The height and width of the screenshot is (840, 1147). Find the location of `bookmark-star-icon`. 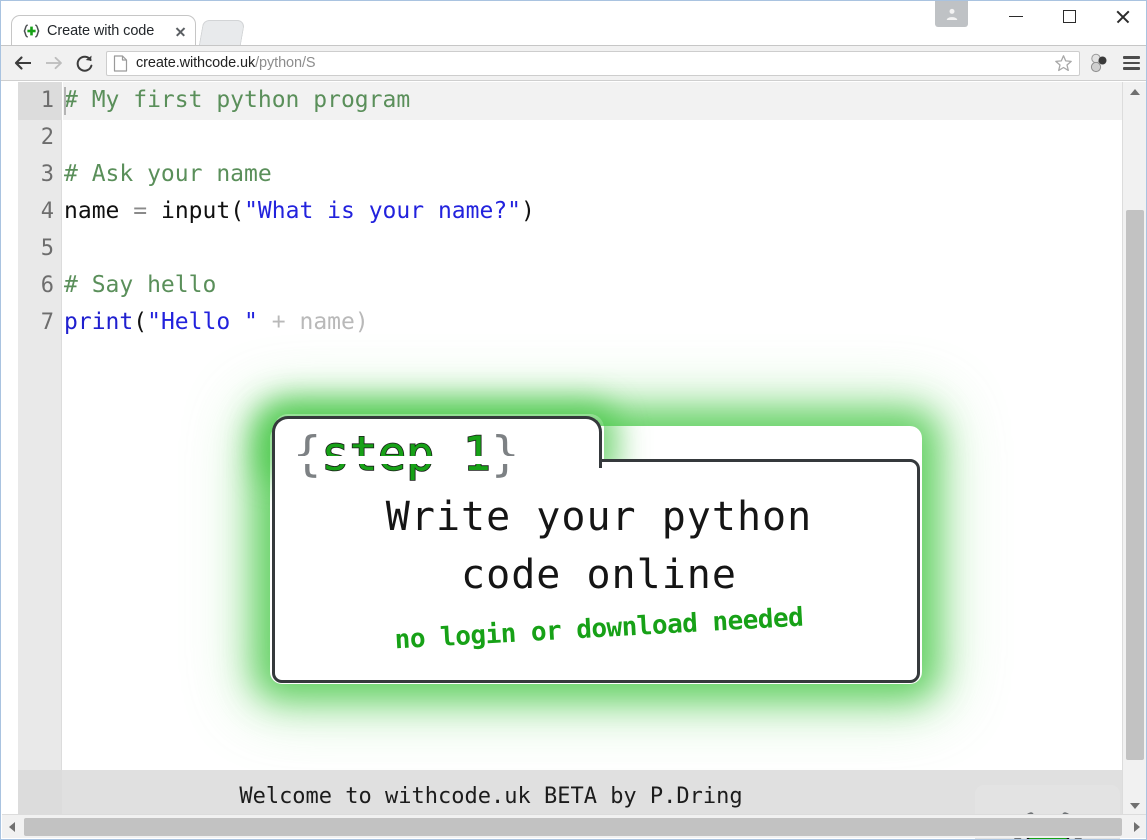

bookmark-star-icon is located at coordinates (1064, 64).